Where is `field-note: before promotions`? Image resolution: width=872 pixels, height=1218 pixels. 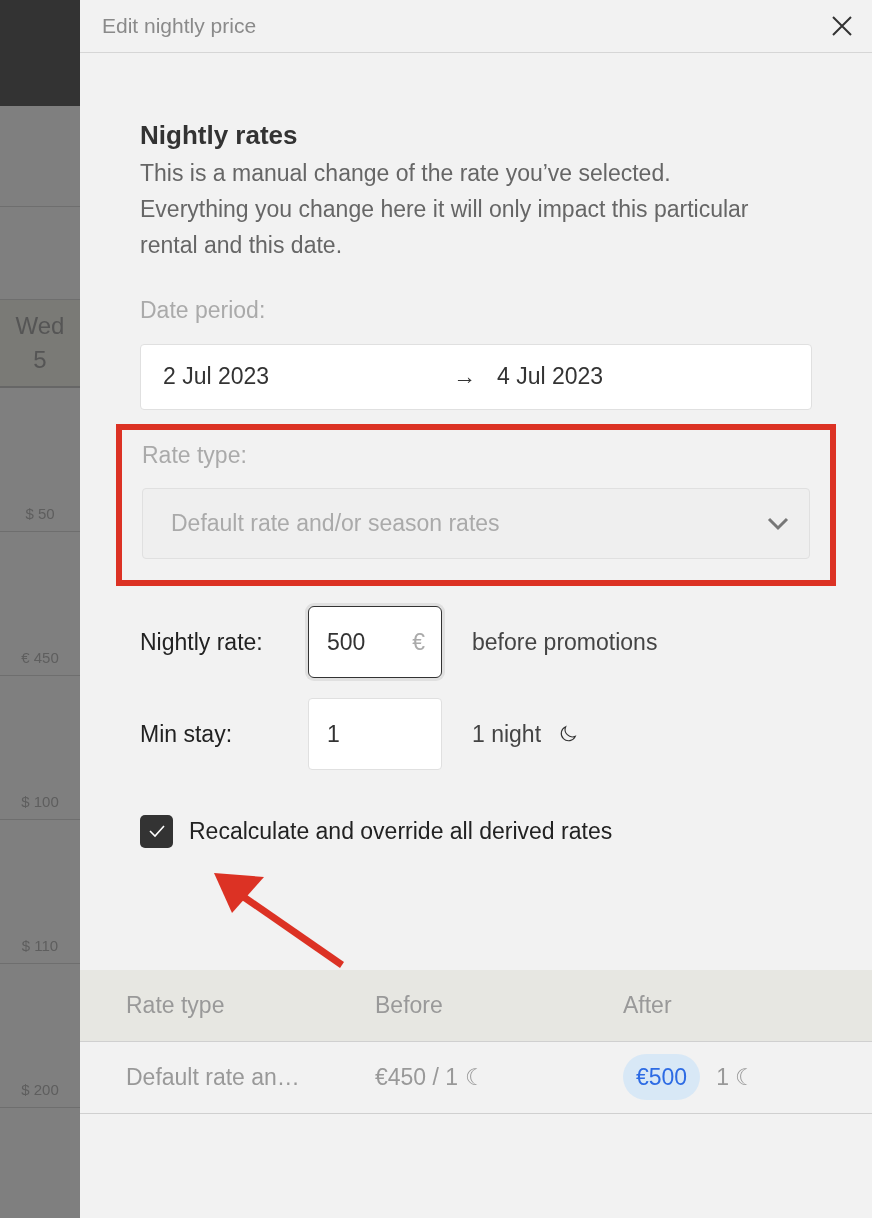 field-note: before promotions is located at coordinates (565, 642).